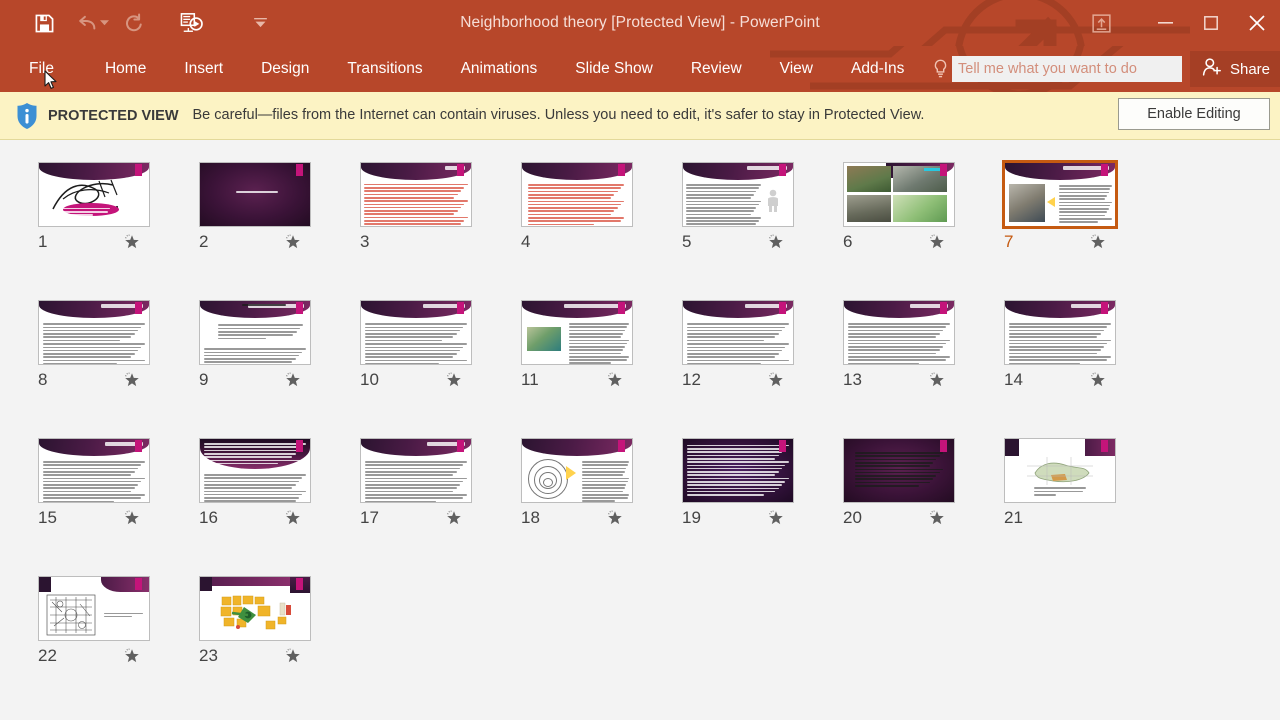  What do you see at coordinates (44, 23) in the screenshot?
I see `save-icon` at bounding box center [44, 23].